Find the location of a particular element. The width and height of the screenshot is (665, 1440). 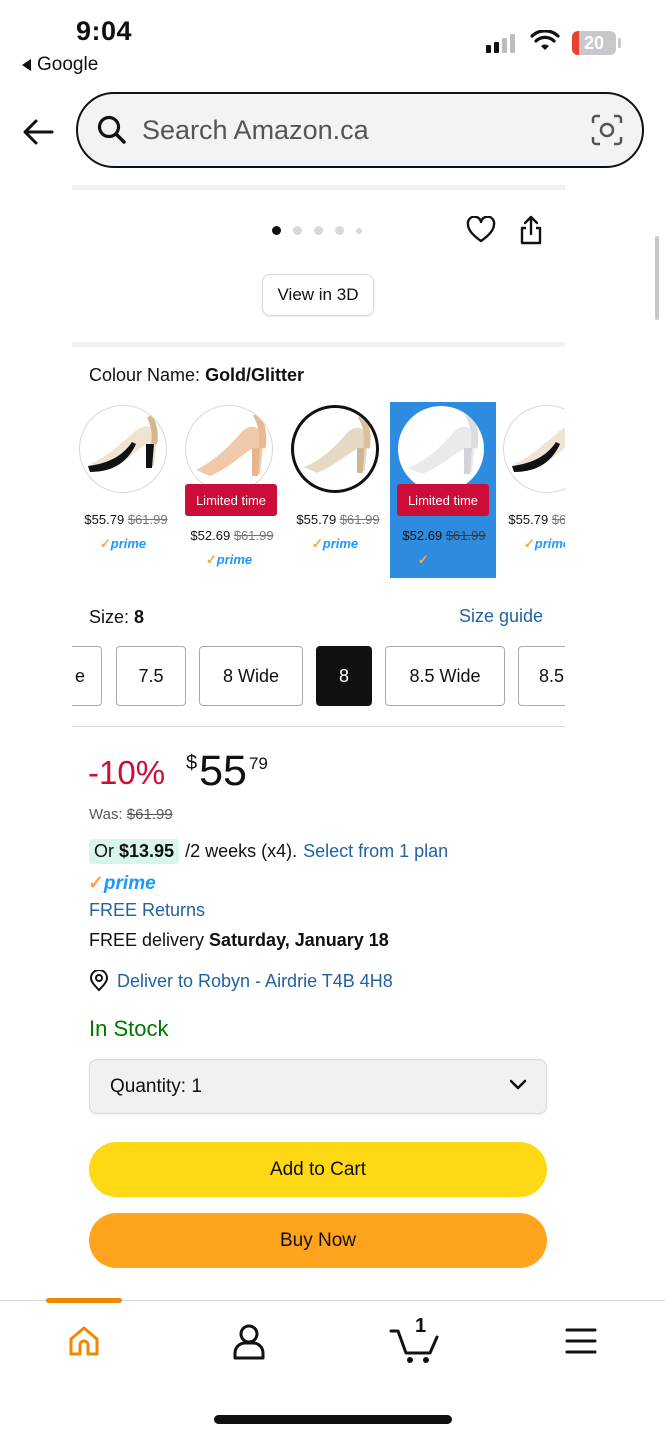

deliver-to-link: Deliver to Robyn - Airdrie T4B 4H8 is located at coordinates (241, 981).